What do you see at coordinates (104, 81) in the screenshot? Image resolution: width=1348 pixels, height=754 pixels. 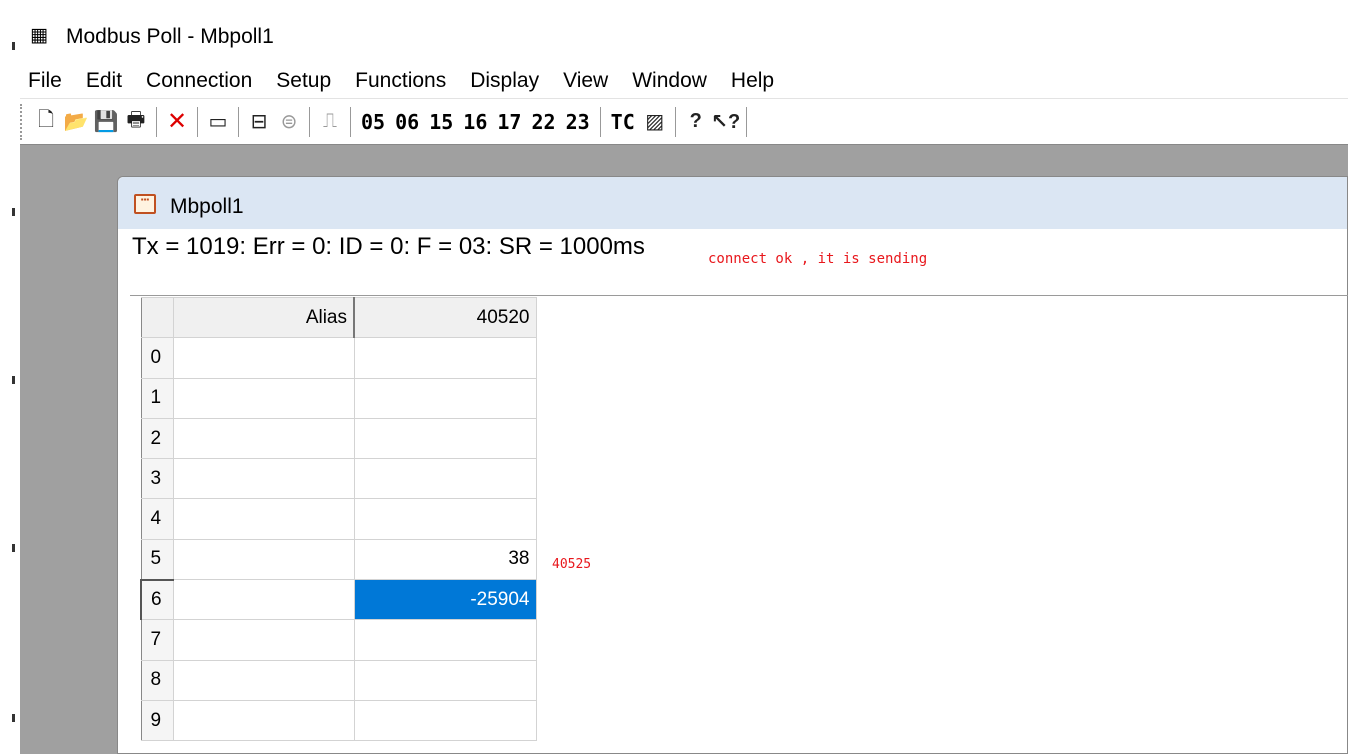 I see `menu-edit: Edit` at bounding box center [104, 81].